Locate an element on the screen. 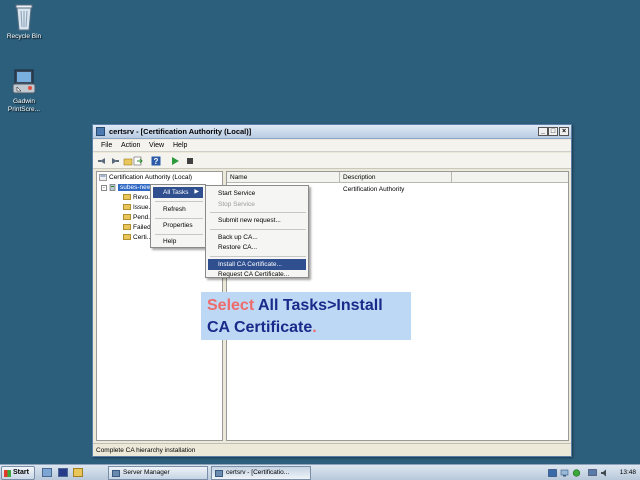 The image size is (640, 480). system-tray: 13:48 is located at coordinates (592, 473).